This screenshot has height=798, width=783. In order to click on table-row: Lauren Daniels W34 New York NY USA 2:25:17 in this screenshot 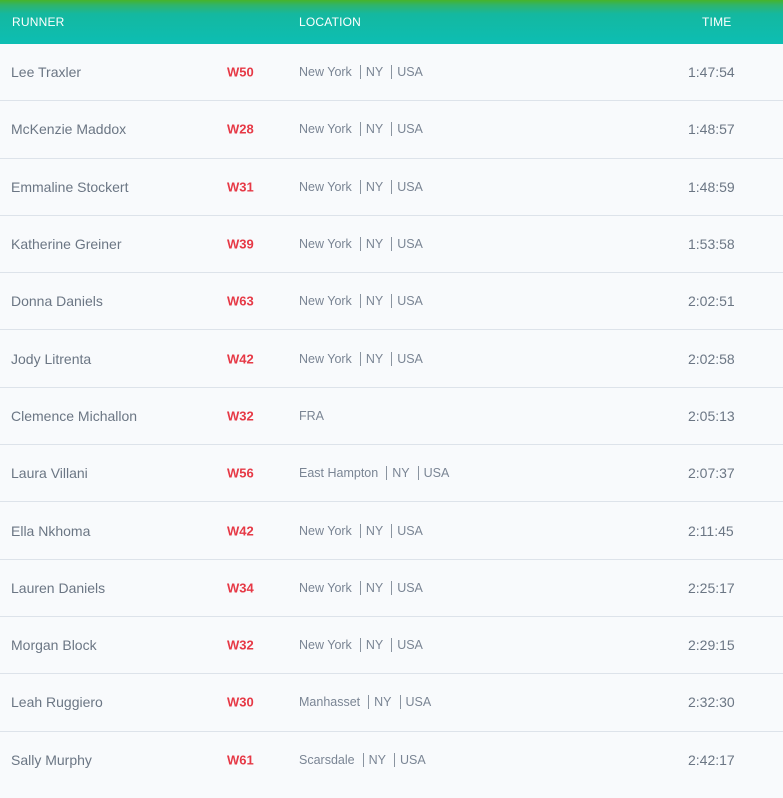, I will do `click(391, 588)`.